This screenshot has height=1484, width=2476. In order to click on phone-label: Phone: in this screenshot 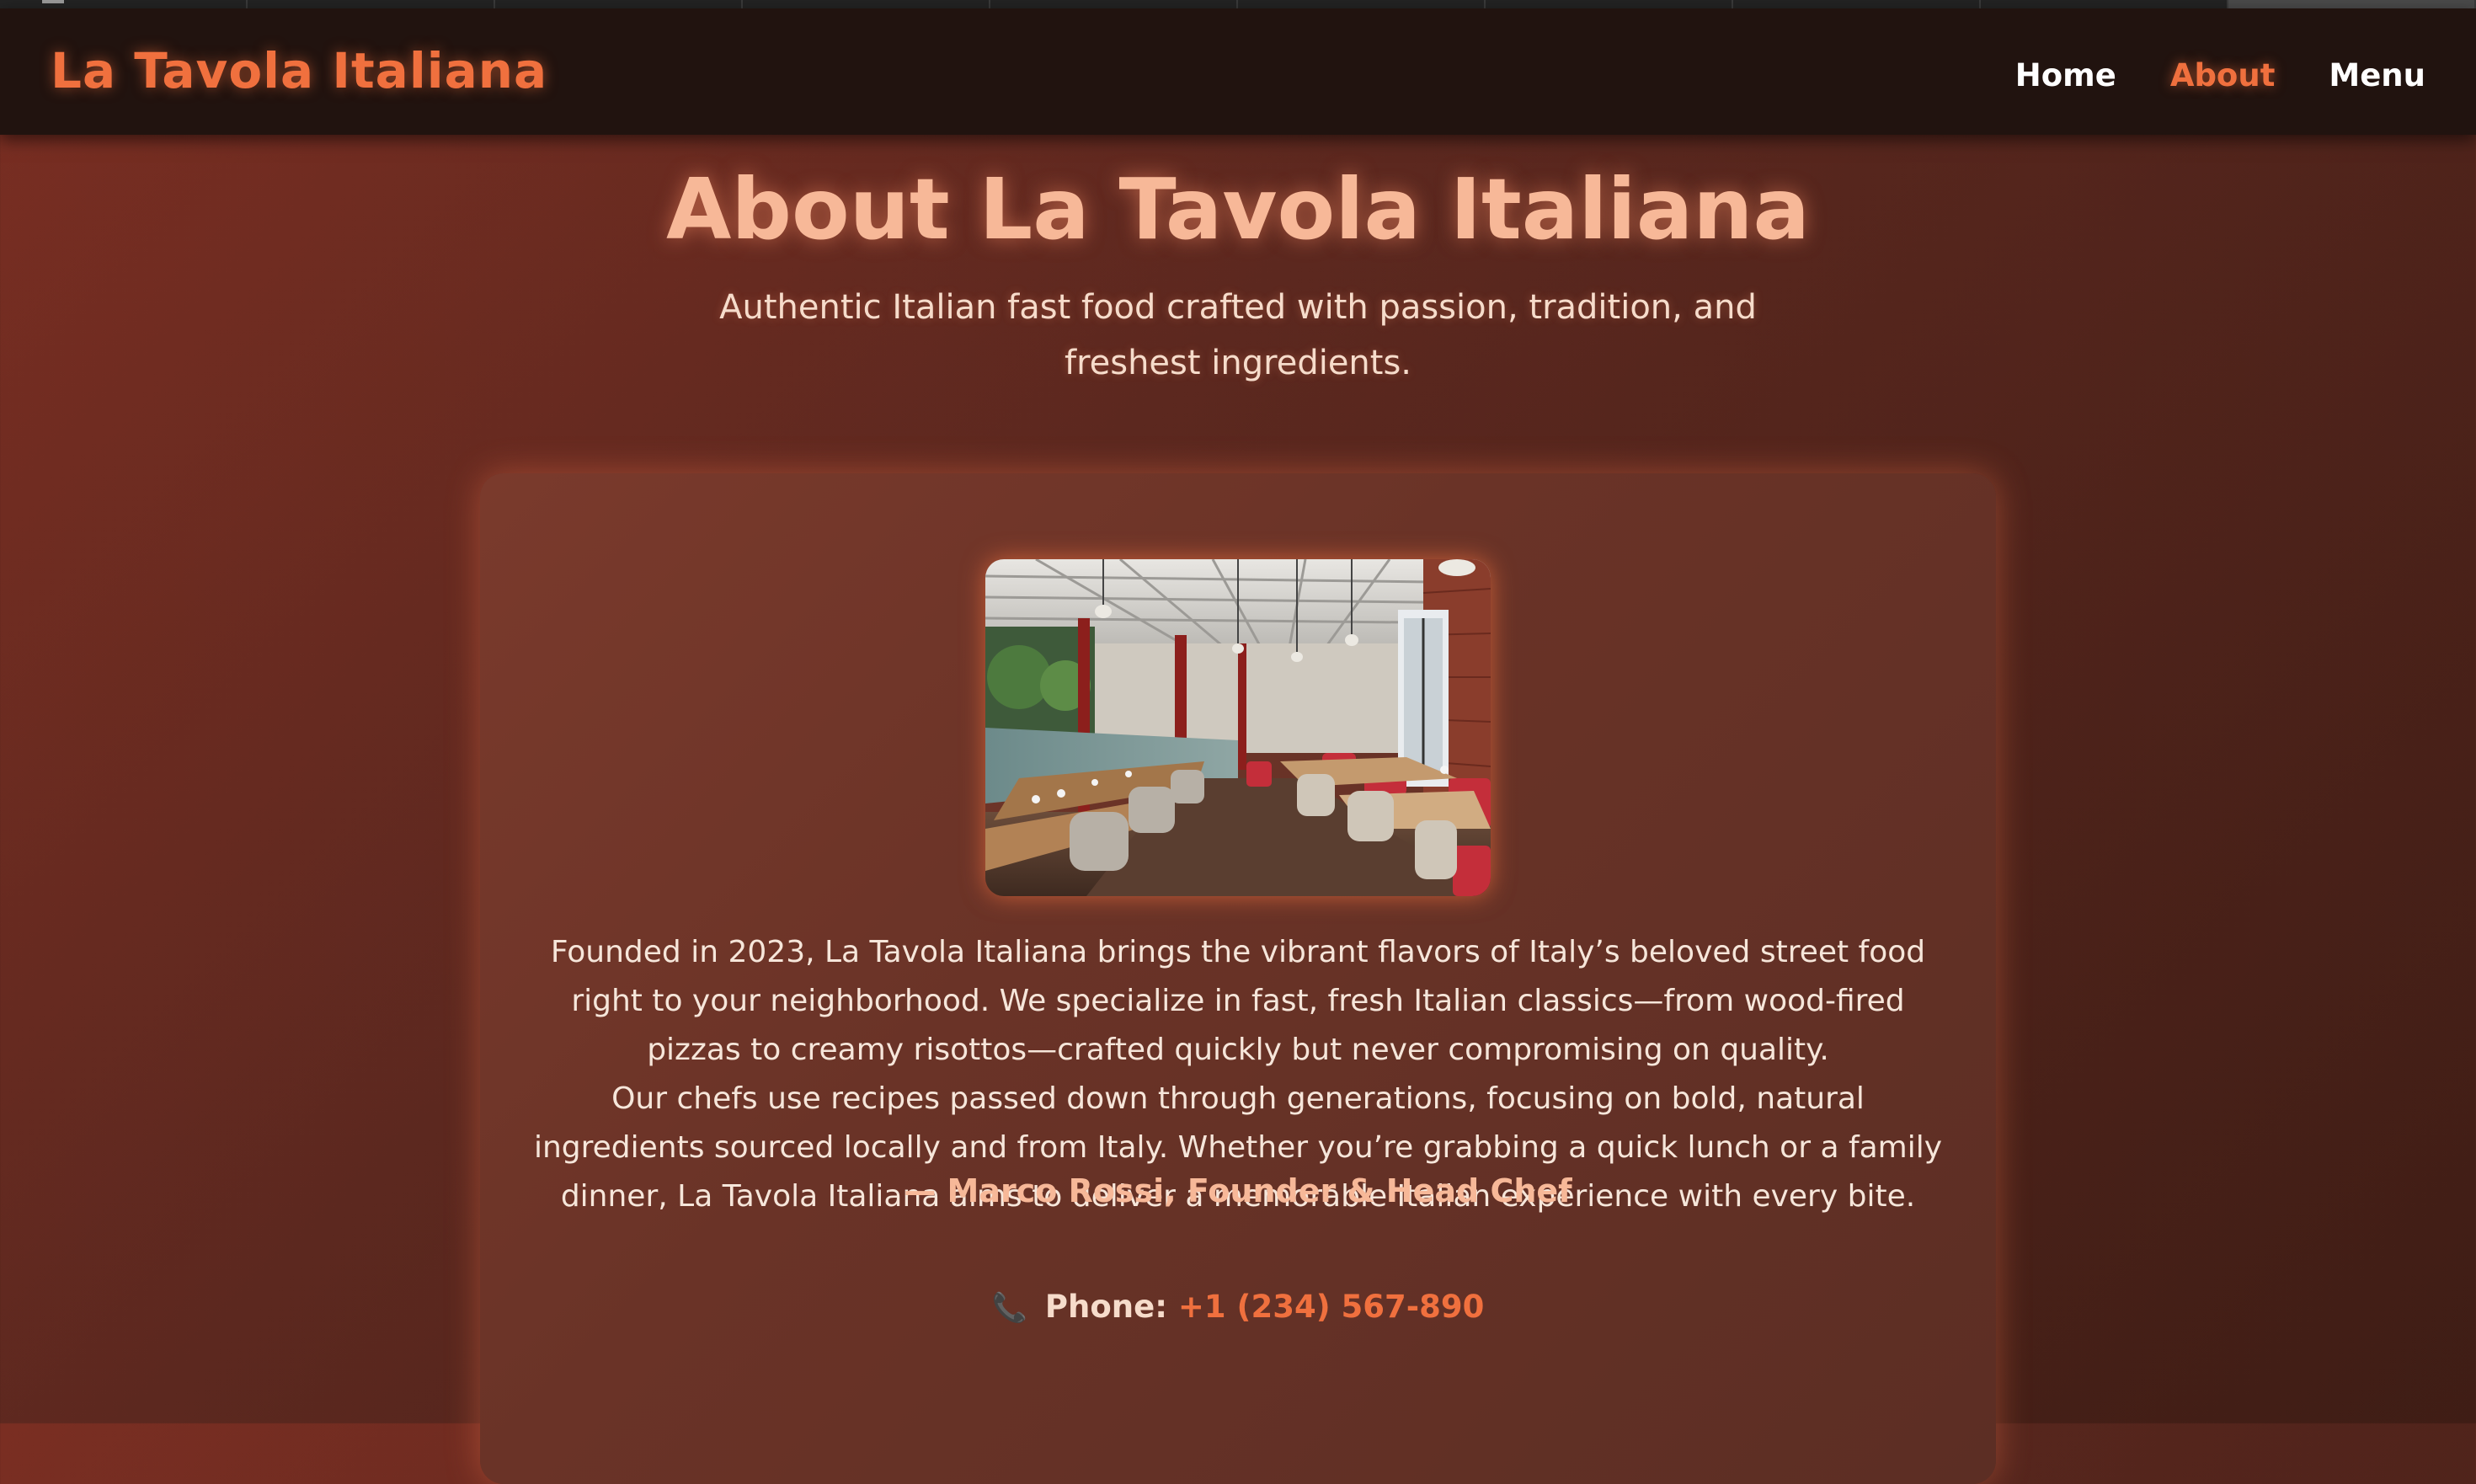, I will do `click(1106, 1307)`.